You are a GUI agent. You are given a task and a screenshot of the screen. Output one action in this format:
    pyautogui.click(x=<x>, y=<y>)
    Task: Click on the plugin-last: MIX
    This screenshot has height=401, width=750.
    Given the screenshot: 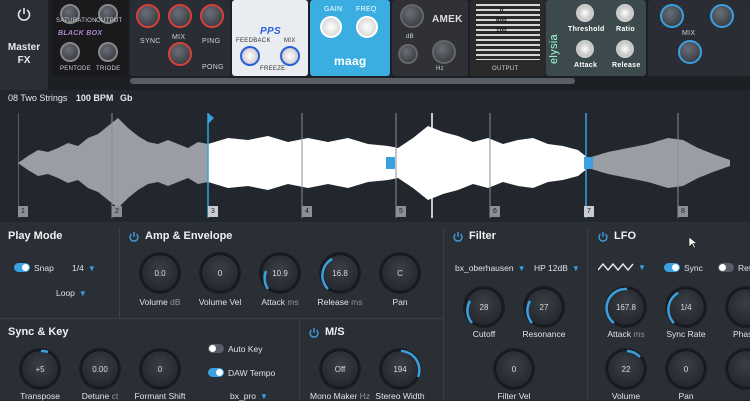 What is the action you would take?
    pyautogui.click(x=699, y=38)
    